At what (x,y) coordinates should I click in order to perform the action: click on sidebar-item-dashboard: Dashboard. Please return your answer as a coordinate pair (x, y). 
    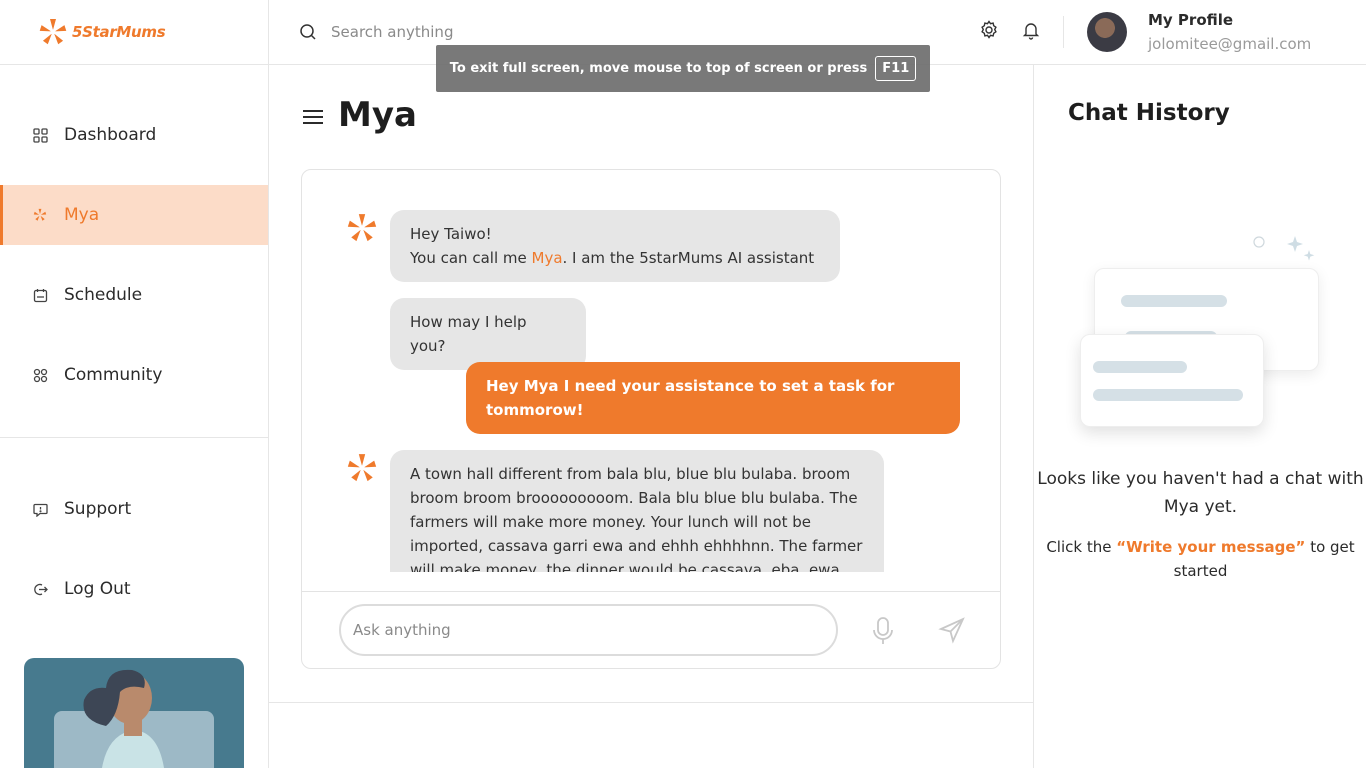
    Looking at the image, I should click on (134, 135).